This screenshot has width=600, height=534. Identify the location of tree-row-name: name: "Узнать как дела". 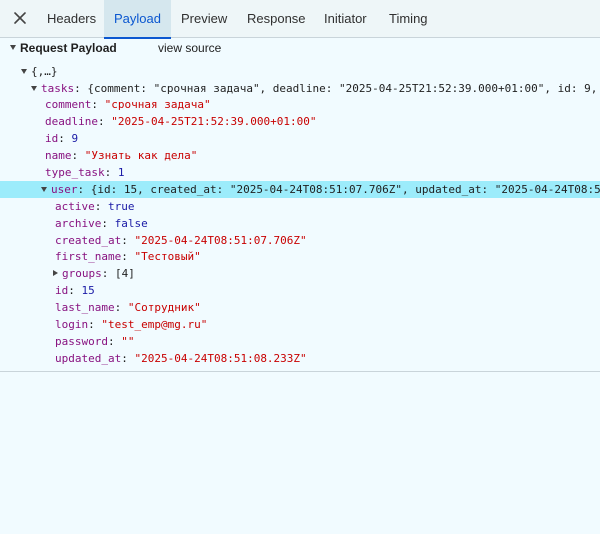
(300, 155).